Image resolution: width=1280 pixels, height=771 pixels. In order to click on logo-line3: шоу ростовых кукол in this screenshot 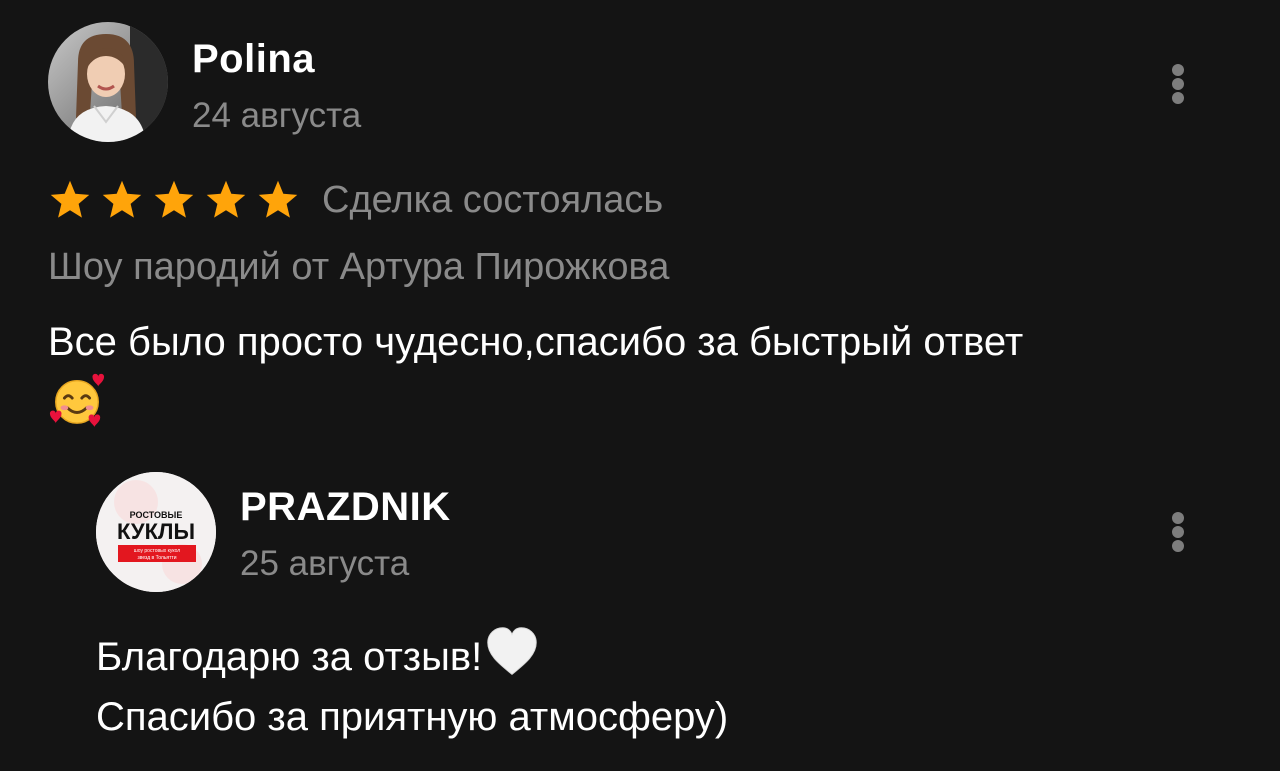, I will do `click(157, 551)`.